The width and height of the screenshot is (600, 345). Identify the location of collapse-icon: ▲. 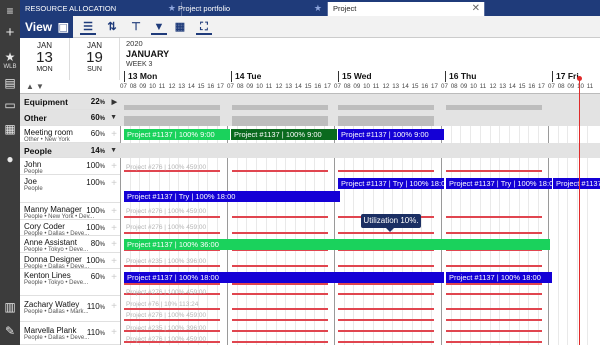
(30, 86).